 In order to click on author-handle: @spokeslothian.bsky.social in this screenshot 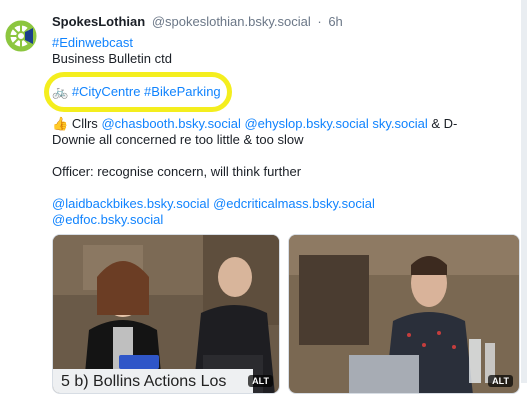, I will do `click(231, 21)`.